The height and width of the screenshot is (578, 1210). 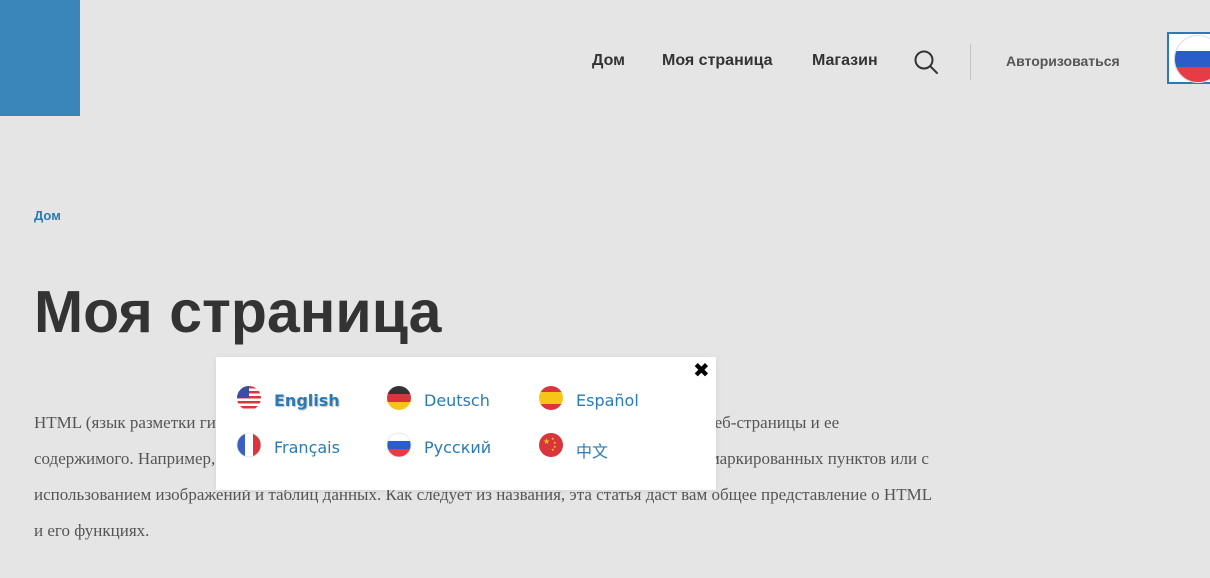 I want to click on site-logo: ал, so click(x=40, y=58).